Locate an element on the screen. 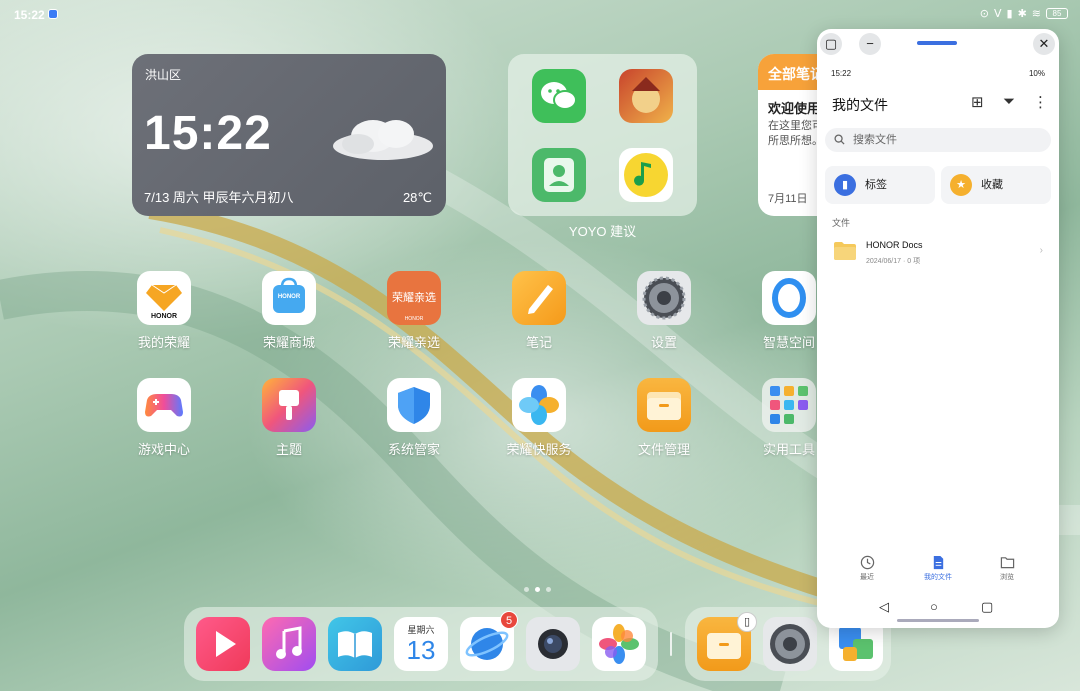  document-icon is located at coordinates (938, 562).